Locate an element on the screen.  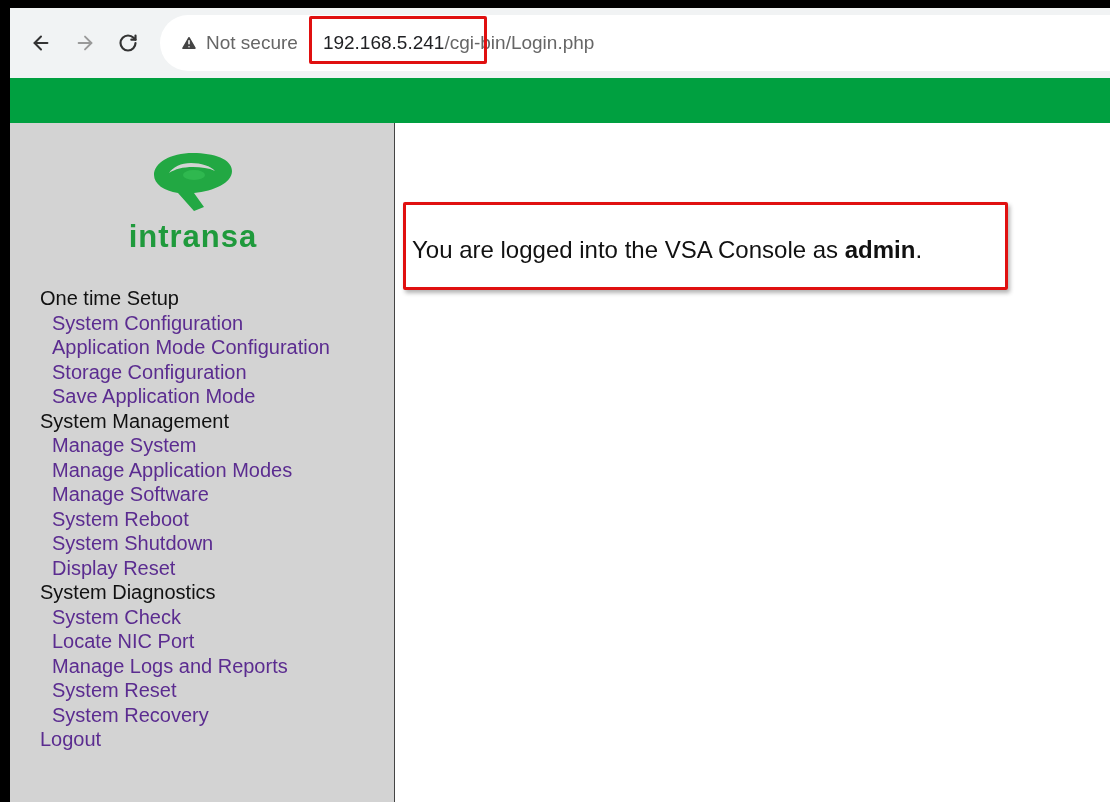
menu-heading: System Diagnostics is located at coordinates (128, 592).